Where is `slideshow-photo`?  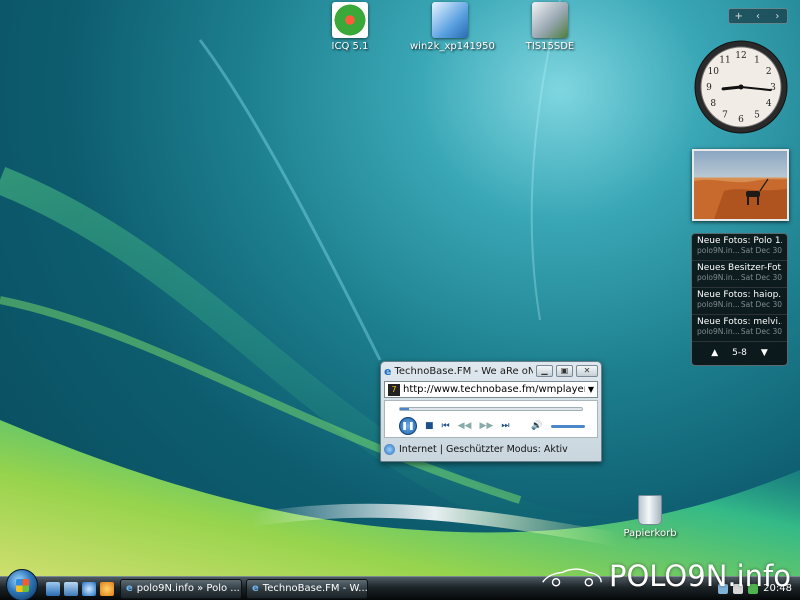 slideshow-photo is located at coordinates (740, 198).